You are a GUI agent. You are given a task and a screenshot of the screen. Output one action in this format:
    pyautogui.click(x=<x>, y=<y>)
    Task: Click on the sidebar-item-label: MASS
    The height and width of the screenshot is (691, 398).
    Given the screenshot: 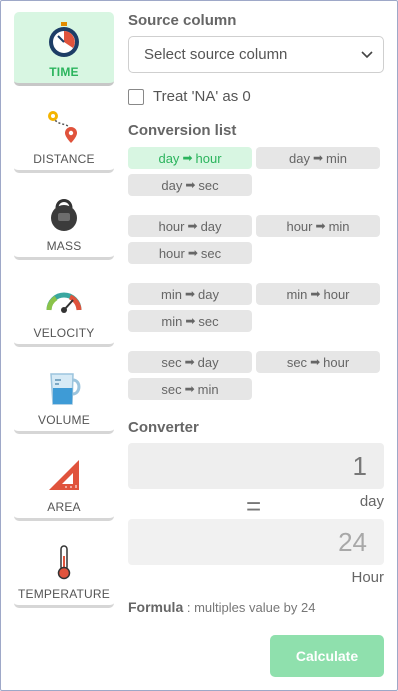 What is the action you would take?
    pyautogui.click(x=64, y=246)
    